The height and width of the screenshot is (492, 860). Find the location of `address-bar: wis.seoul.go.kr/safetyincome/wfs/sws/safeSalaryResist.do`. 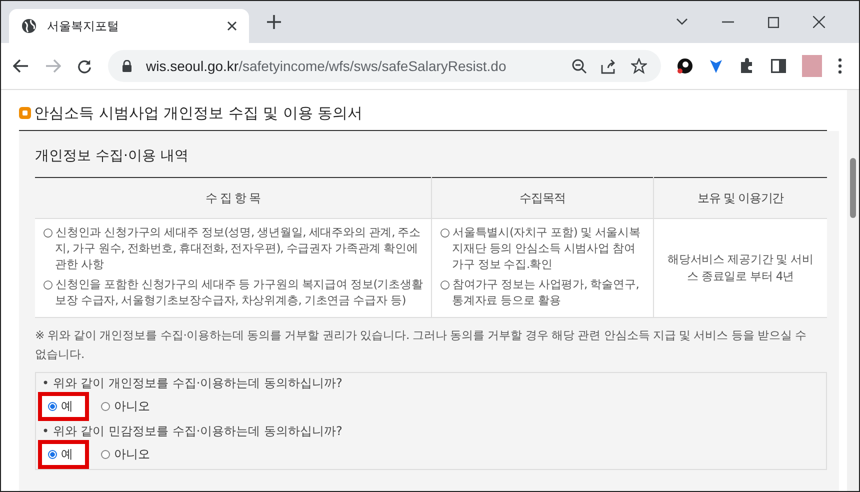

address-bar: wis.seoul.go.kr/safetyincome/wfs/sws/safeSalaryResist.do is located at coordinates (384, 66).